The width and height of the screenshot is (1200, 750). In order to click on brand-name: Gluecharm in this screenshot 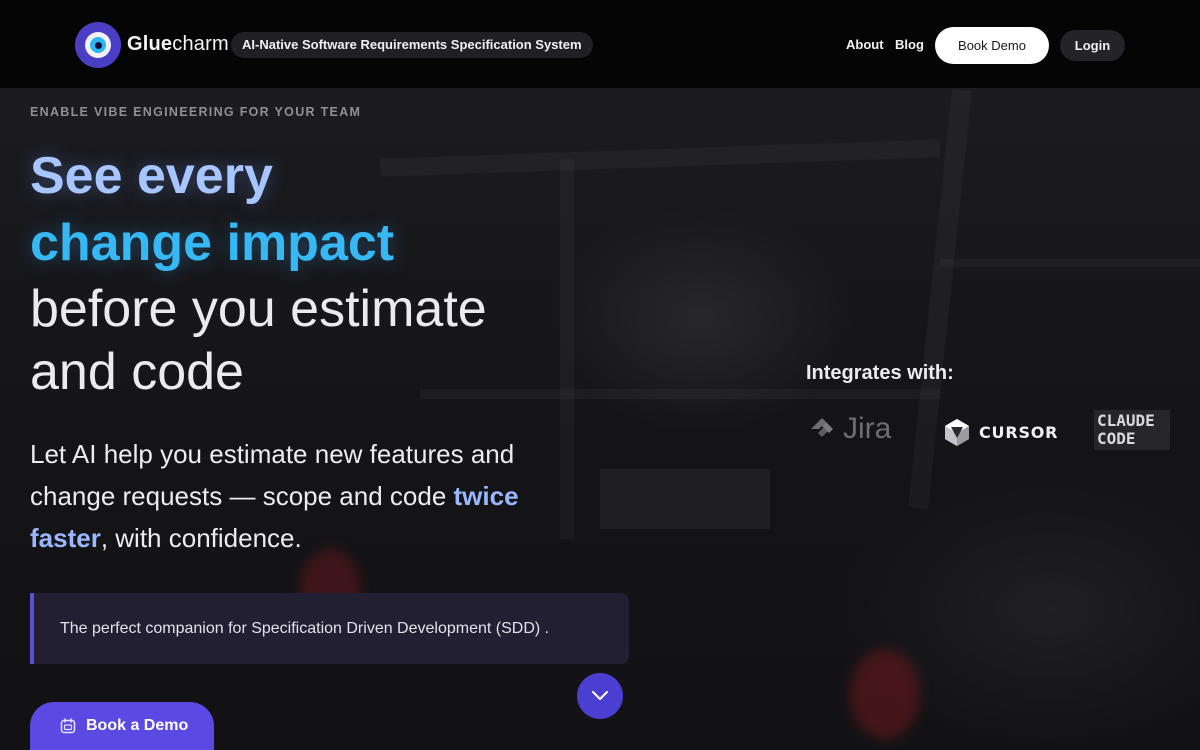, I will do `click(178, 44)`.